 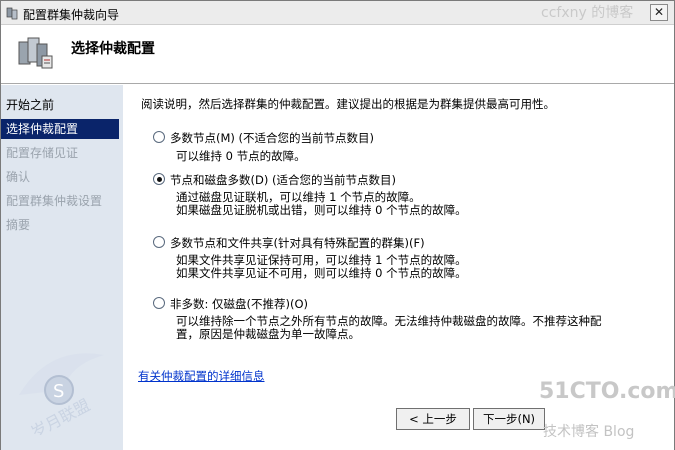 I want to click on radio-node-majority, so click(x=159, y=137).